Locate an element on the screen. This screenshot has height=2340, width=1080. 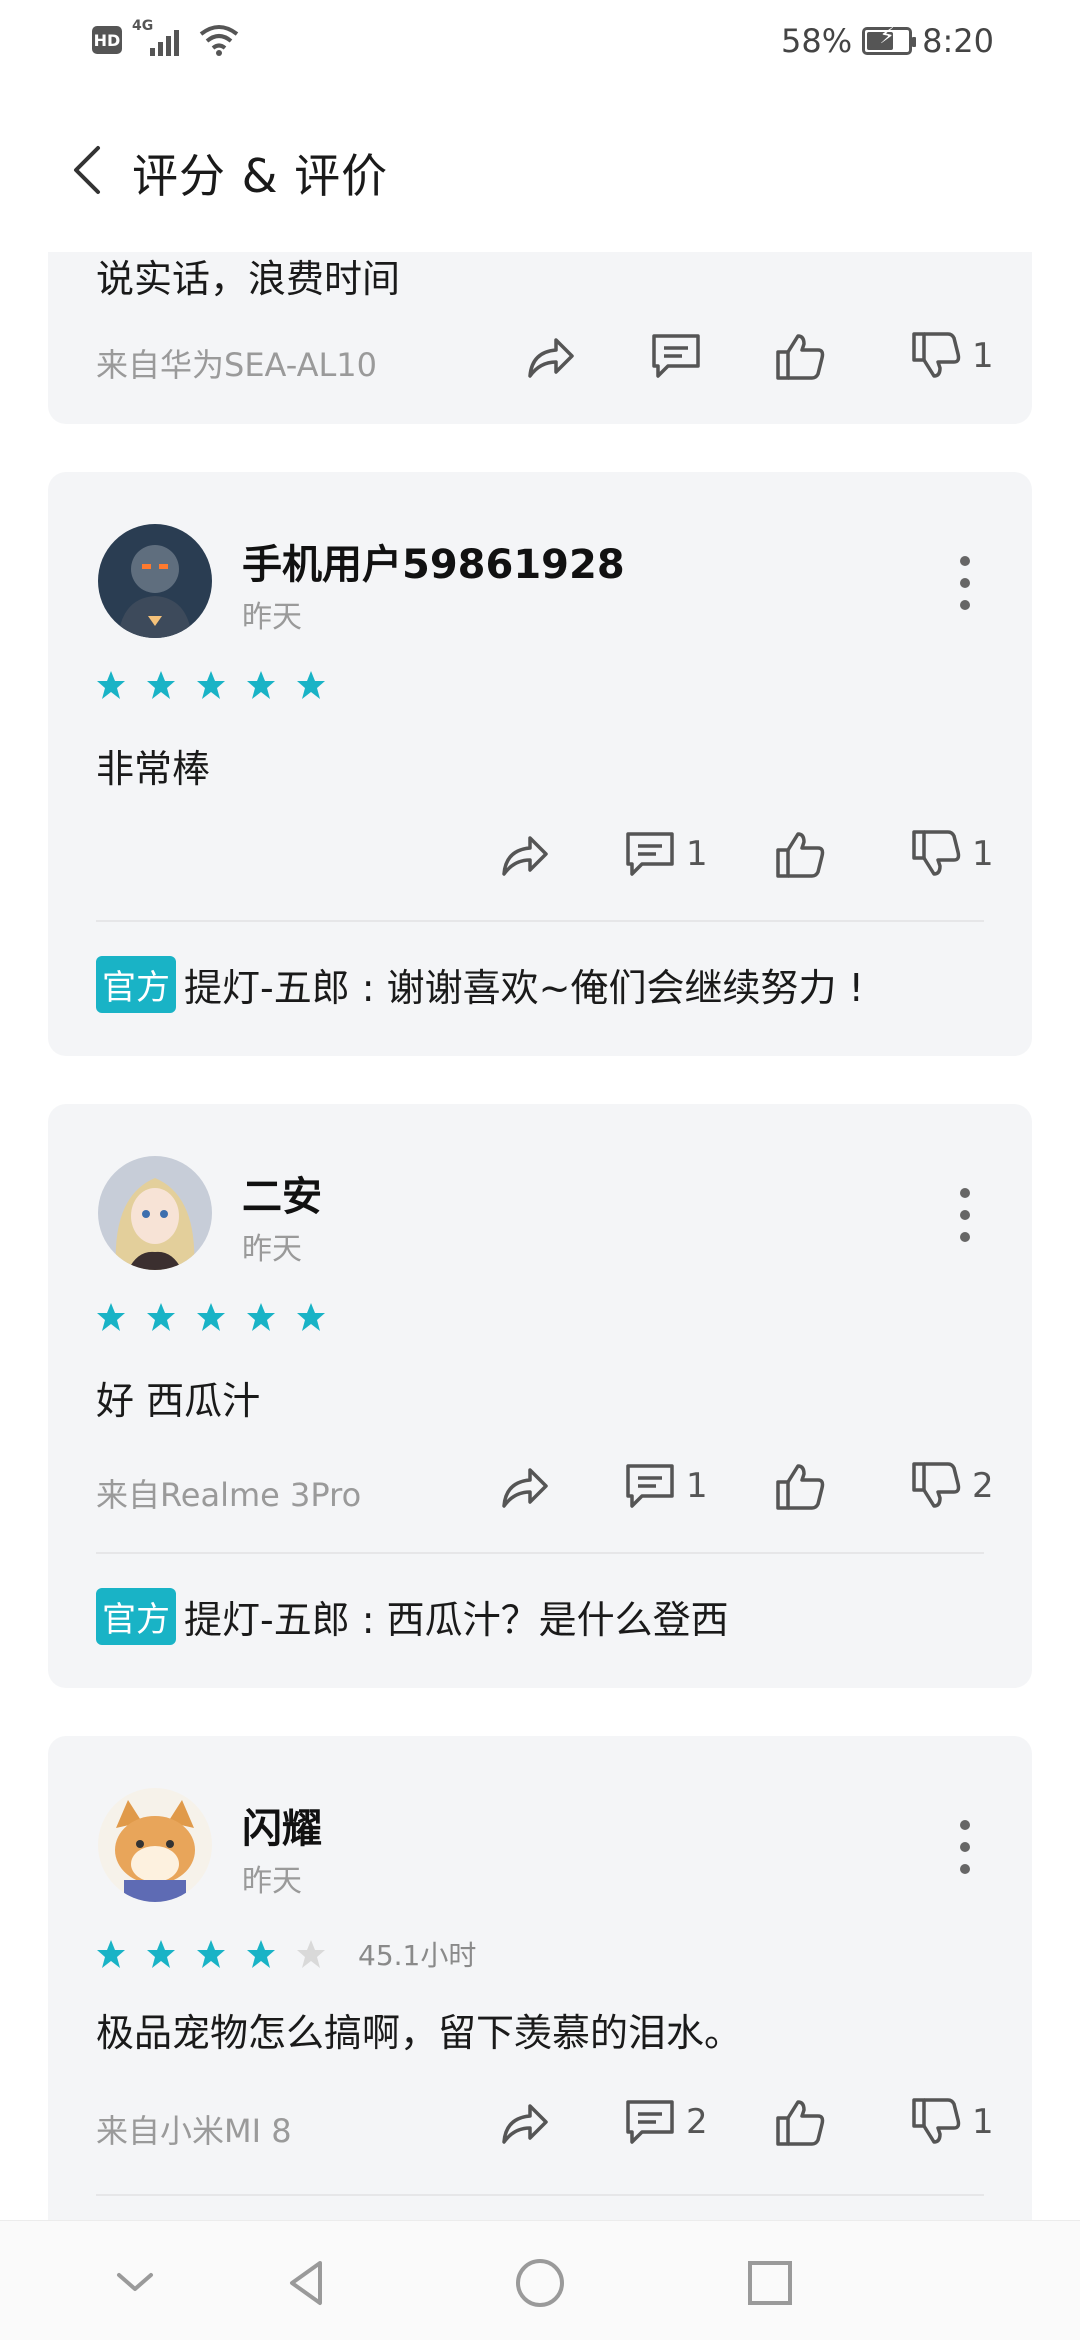
review-text: 极品宠物怎么搞啊，留下羡慕的泪水。 is located at coordinates (419, 2033).